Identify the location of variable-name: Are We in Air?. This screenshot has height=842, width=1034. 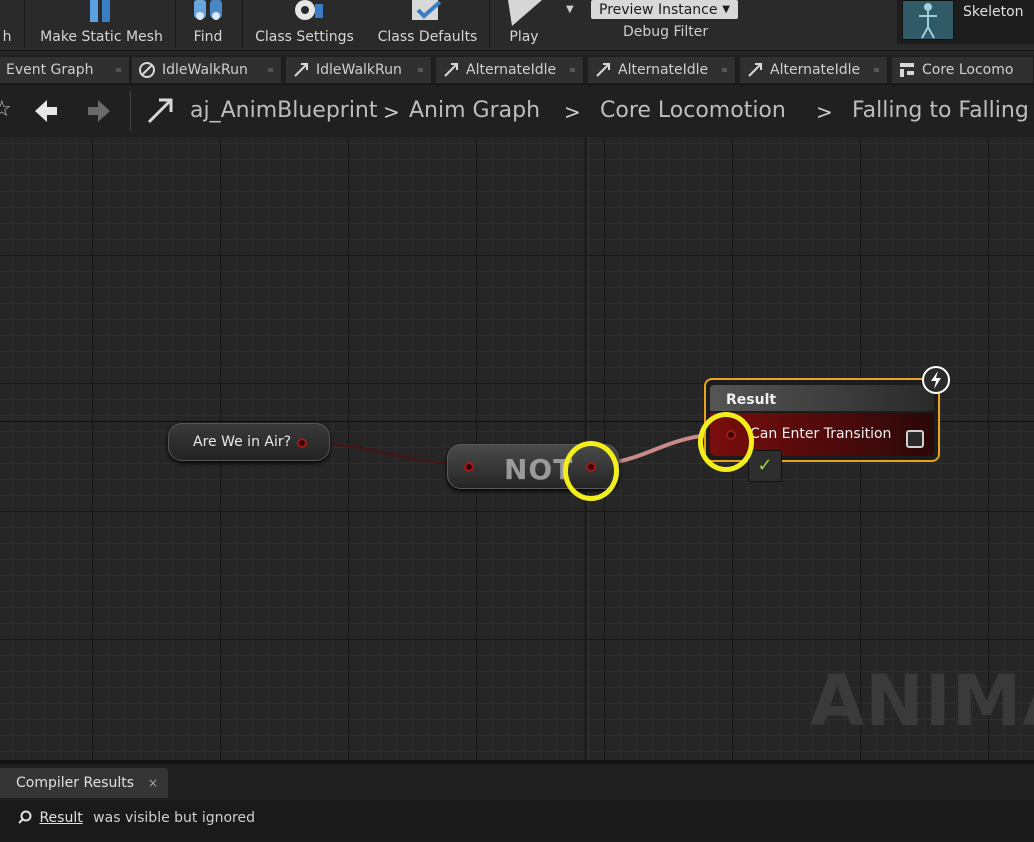
(242, 442).